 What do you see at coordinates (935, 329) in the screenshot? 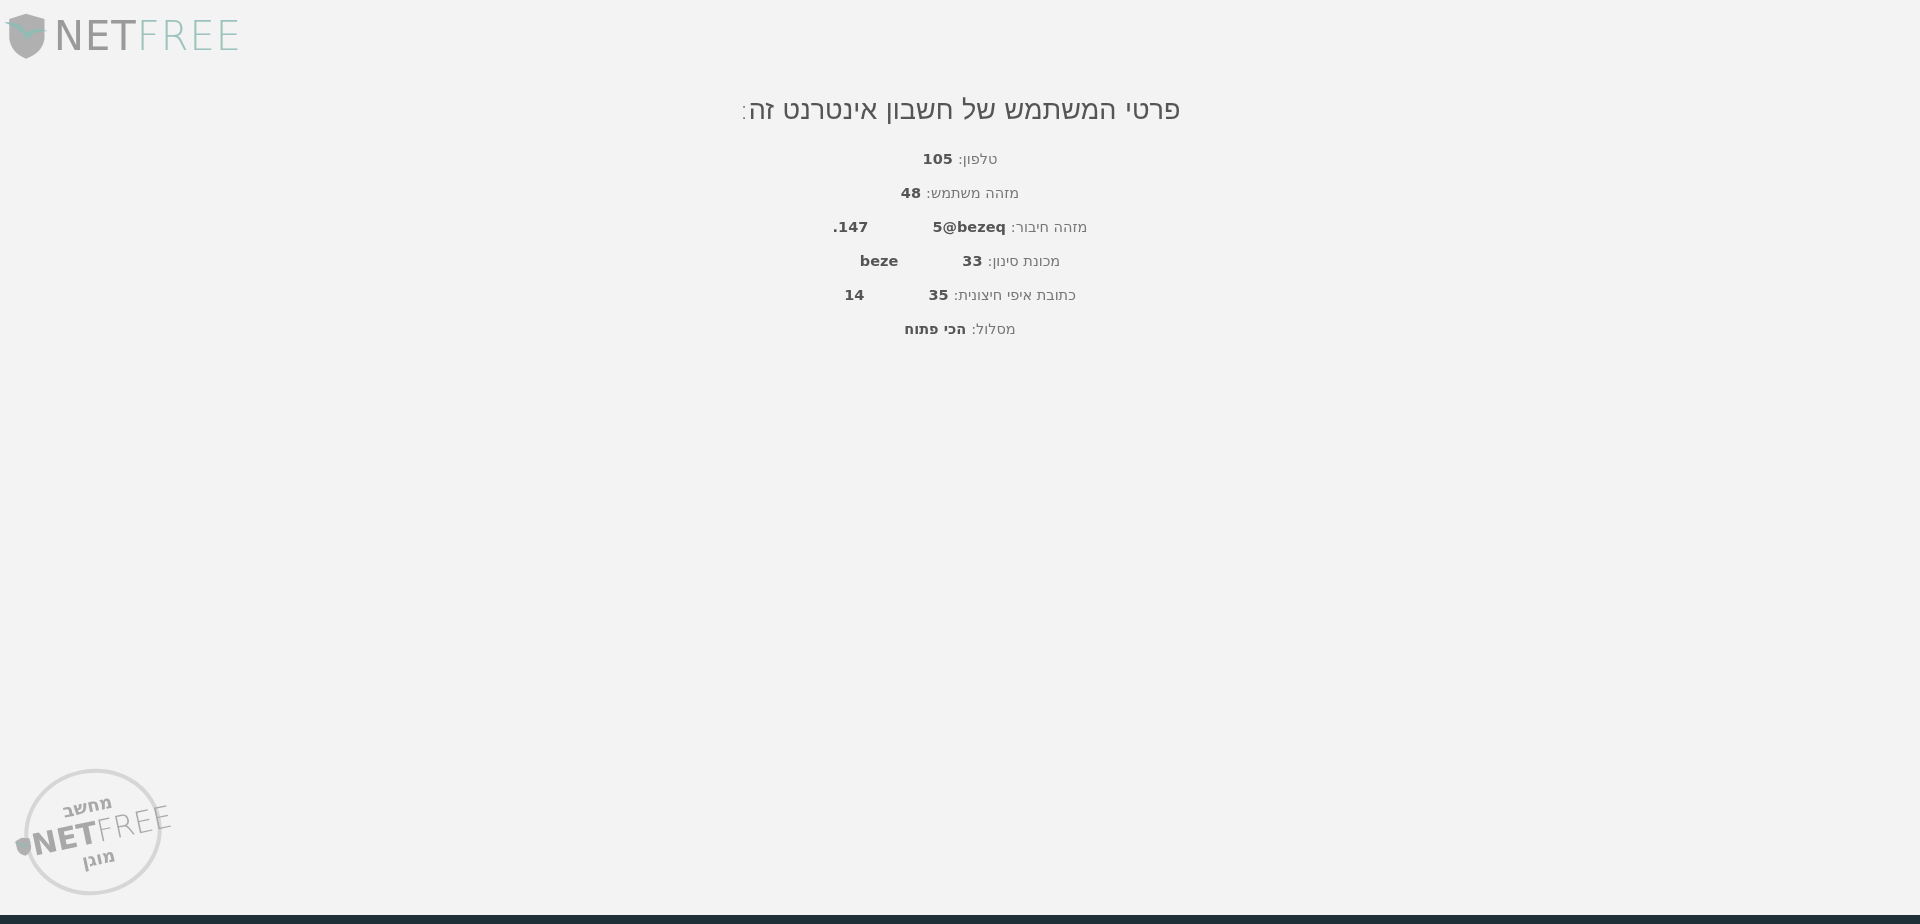
I see `detail-value: הכי פתוח` at bounding box center [935, 329].